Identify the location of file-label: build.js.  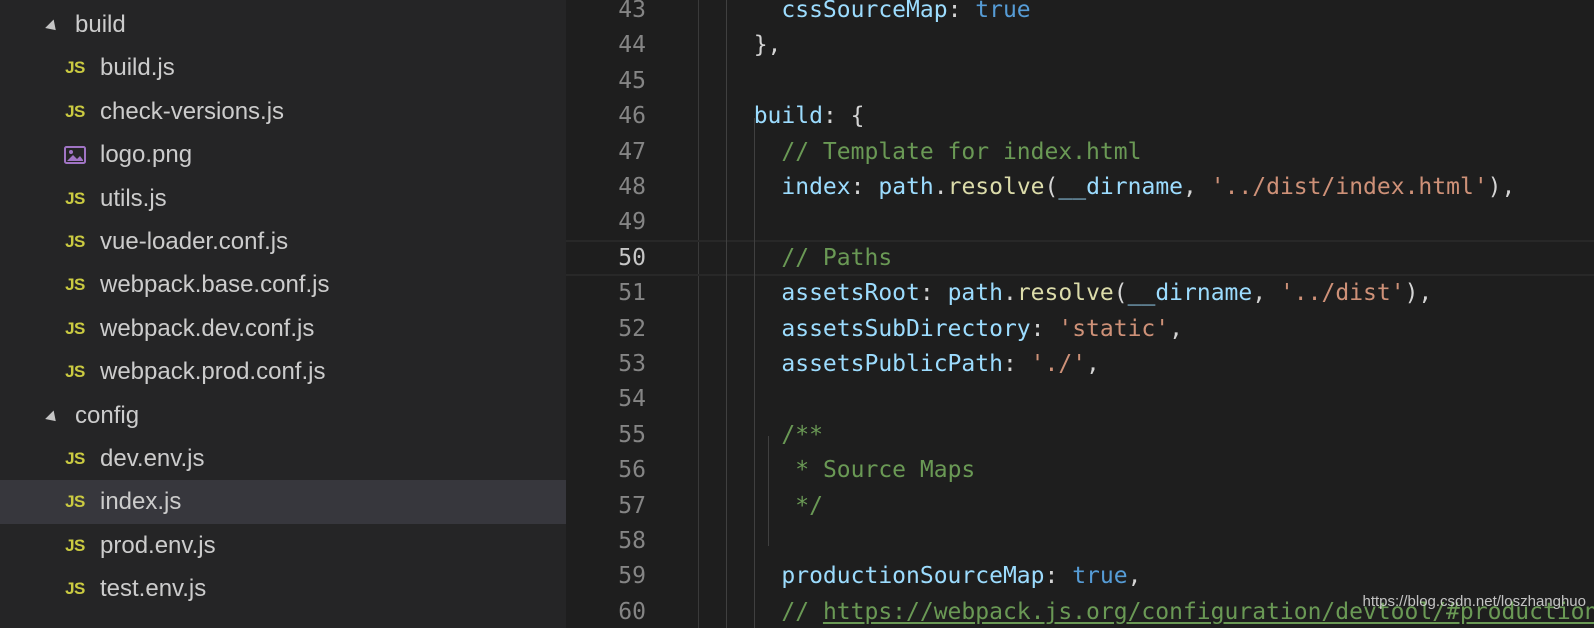
(137, 67).